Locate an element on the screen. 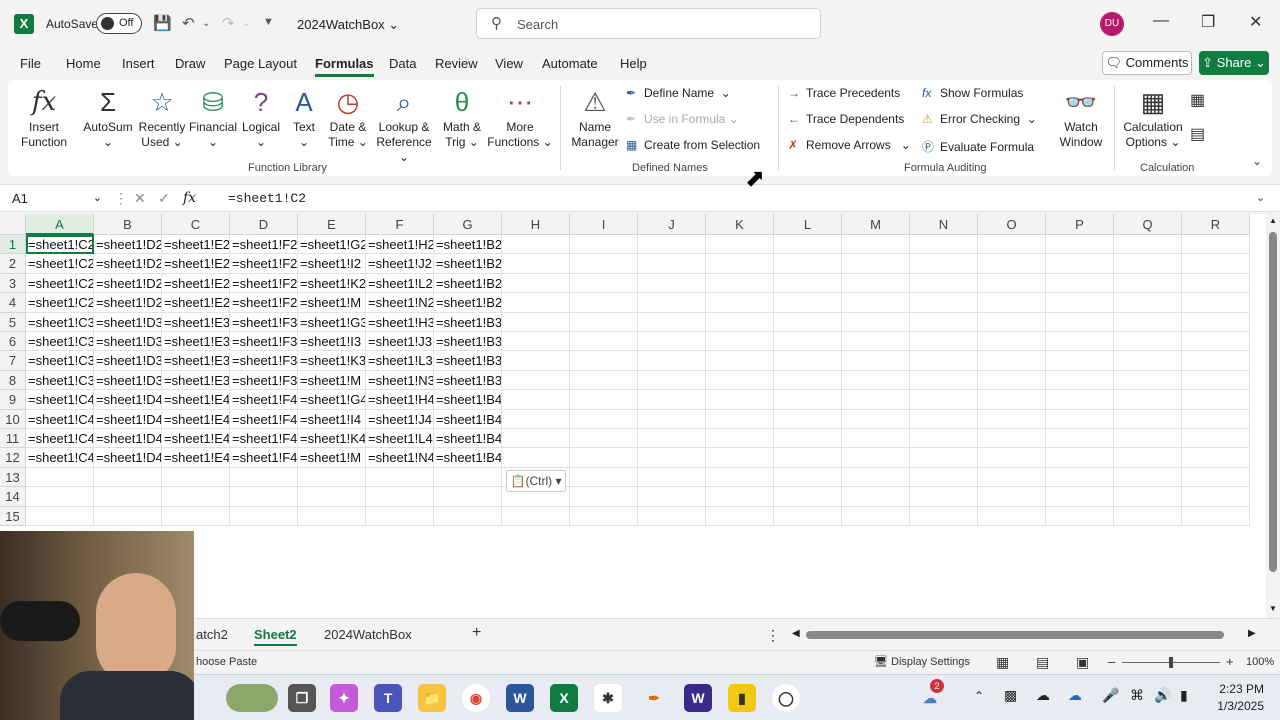 The width and height of the screenshot is (1280, 720). error-checking-button: ⚠ Error Checking ⌄ is located at coordinates (979, 119).